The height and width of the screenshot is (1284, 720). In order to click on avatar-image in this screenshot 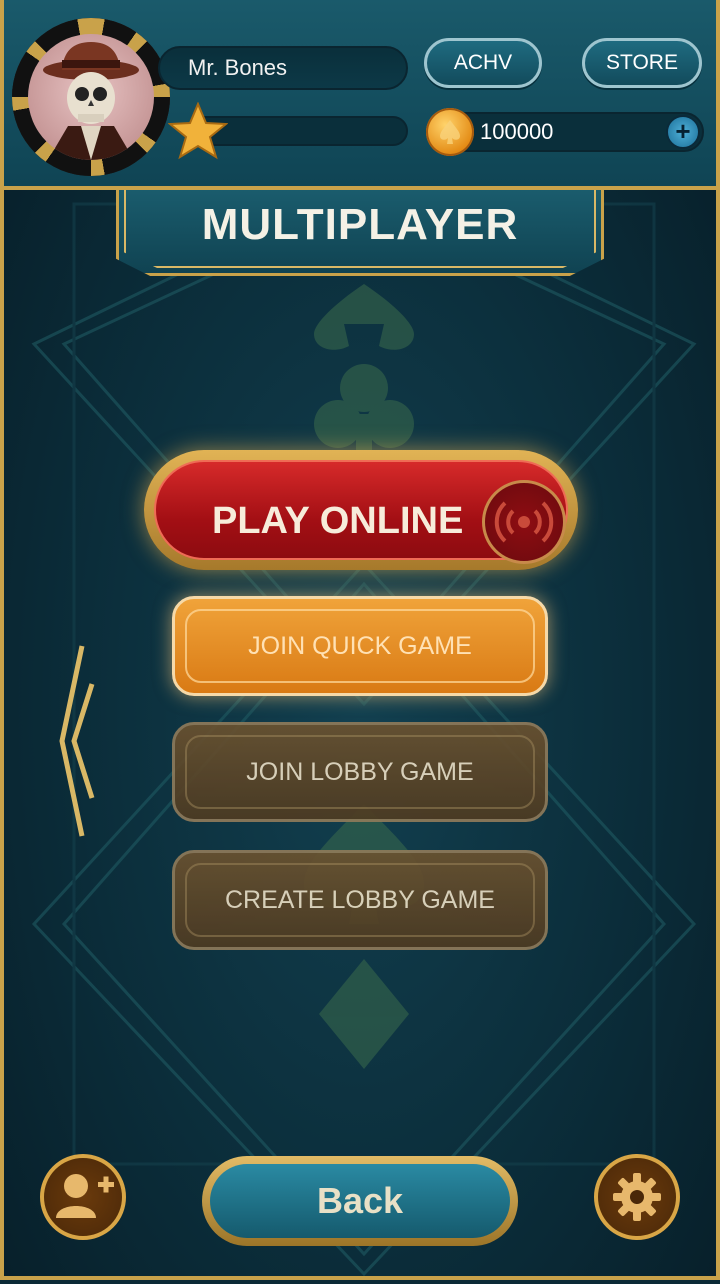, I will do `click(91, 101)`.